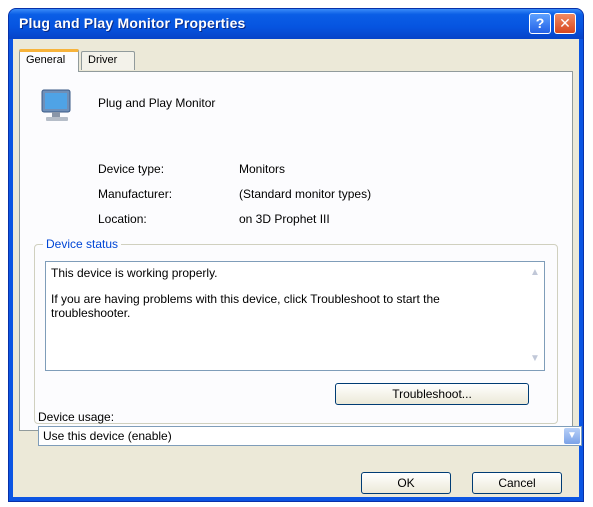 Image resolution: width=593 pixels, height=507 pixels. Describe the element at coordinates (310, 436) in the screenshot. I see `device-usage-select: Use this device (enable) ▼` at that location.